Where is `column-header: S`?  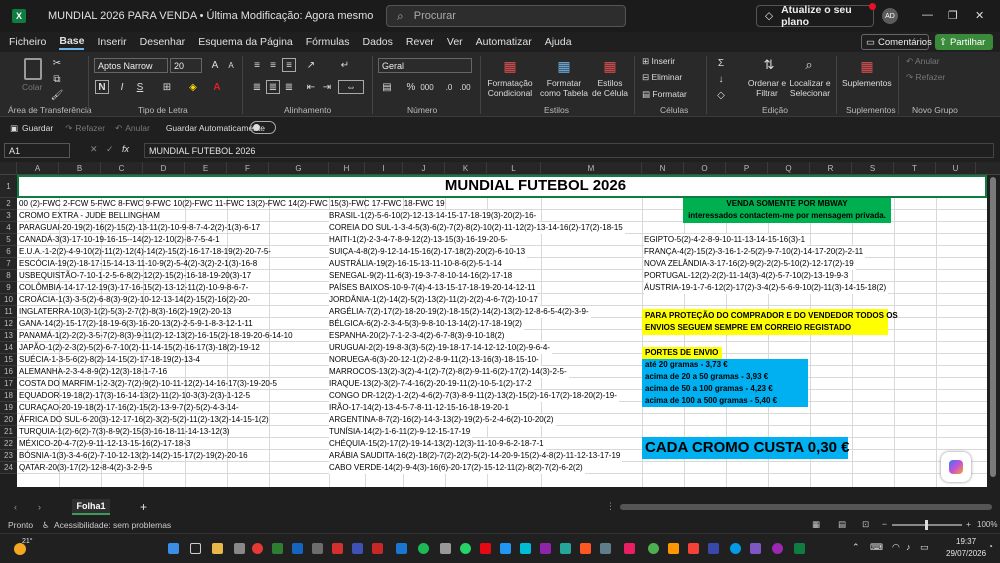 column-header: S is located at coordinates (873, 168).